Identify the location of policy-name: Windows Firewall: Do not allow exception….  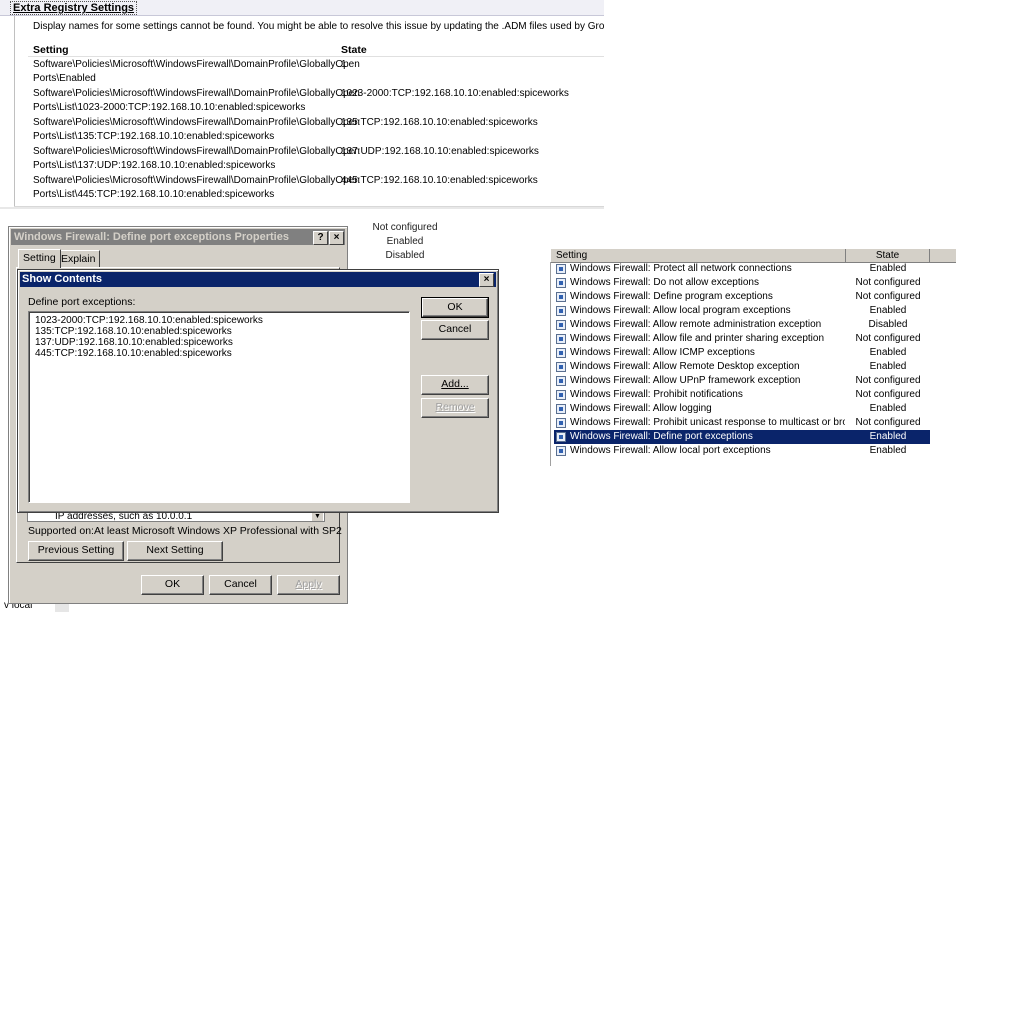
(664, 282).